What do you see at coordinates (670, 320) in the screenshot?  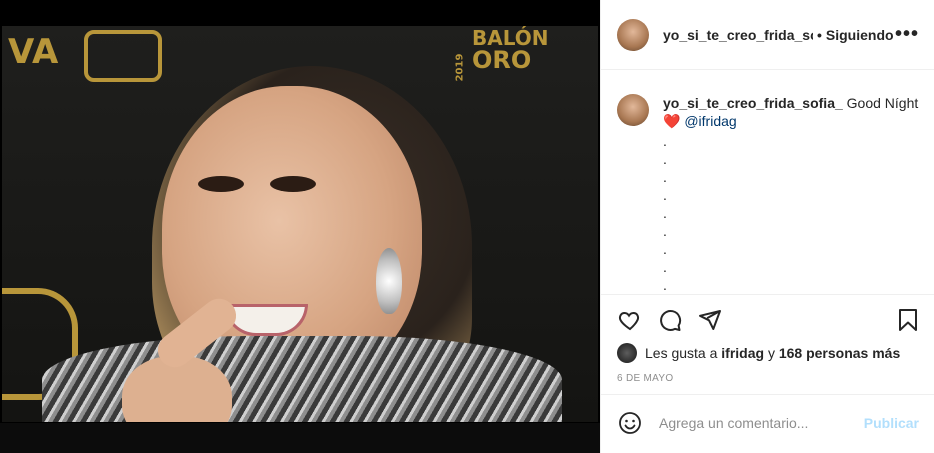 I see `comment-icon` at bounding box center [670, 320].